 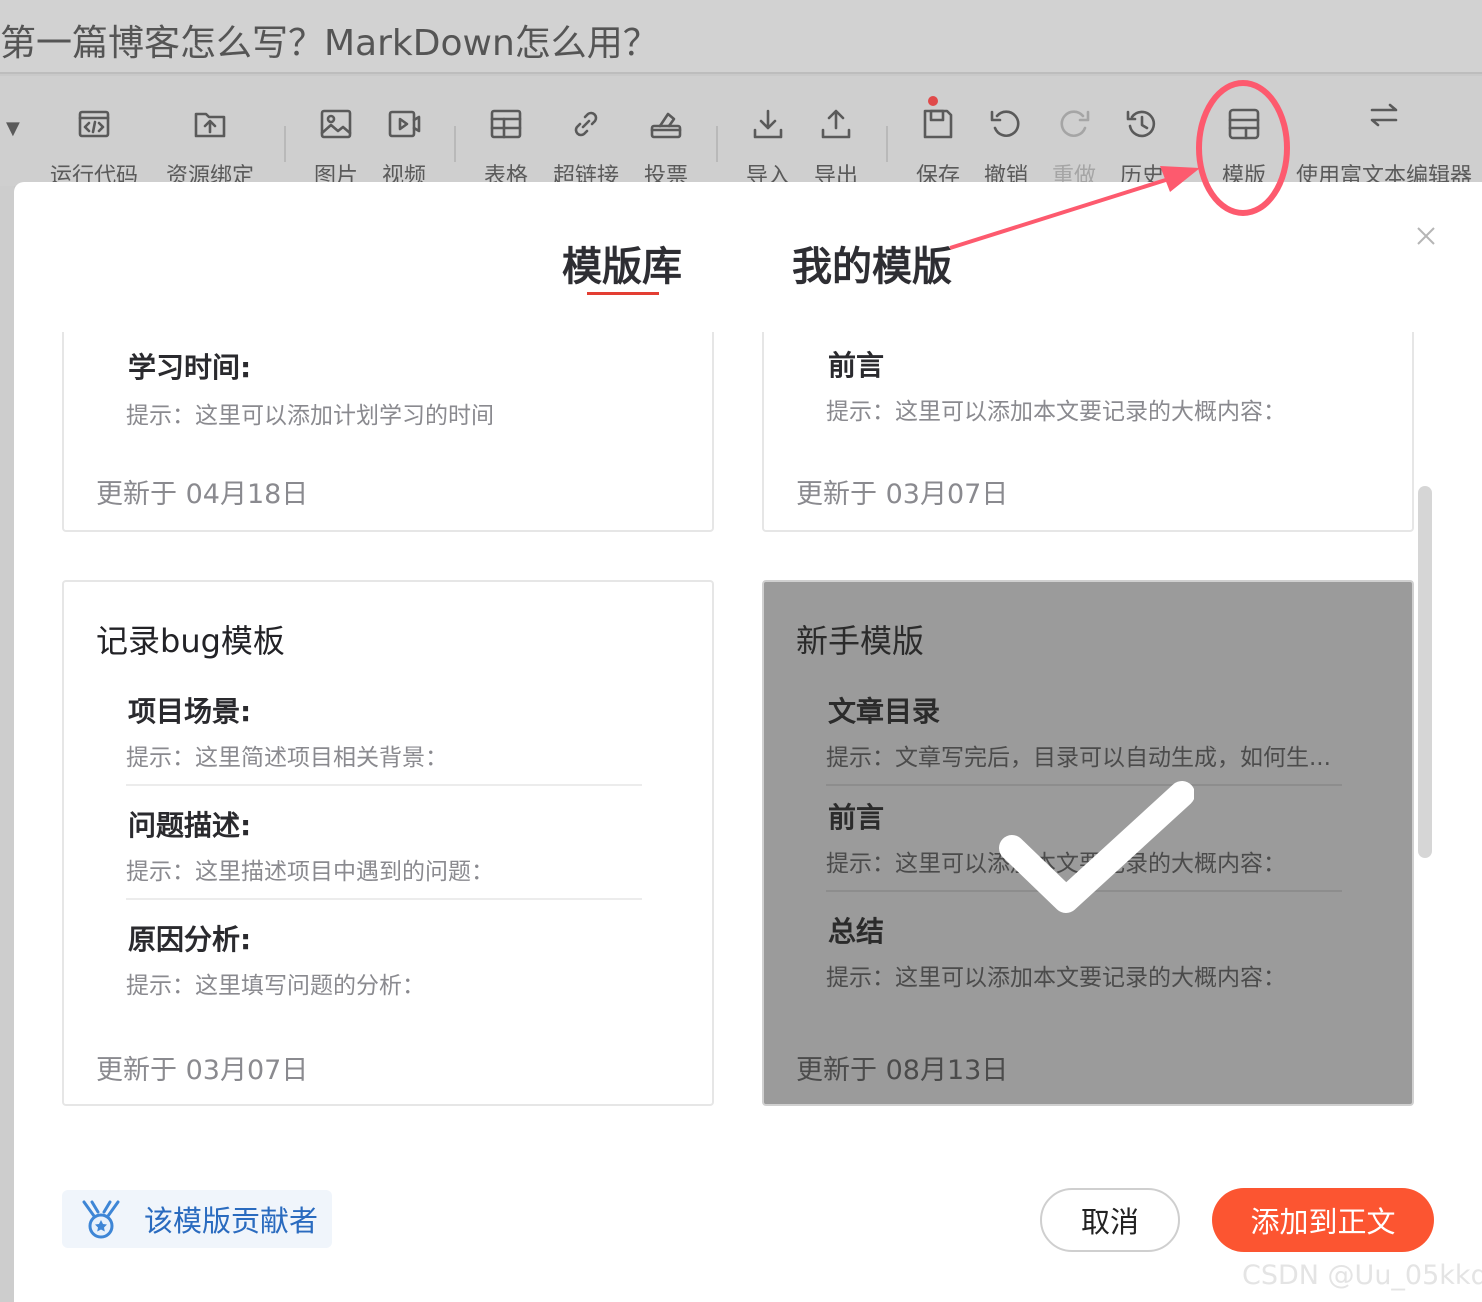 I want to click on card-updated-date: 更新于 04月18日, so click(x=202, y=494).